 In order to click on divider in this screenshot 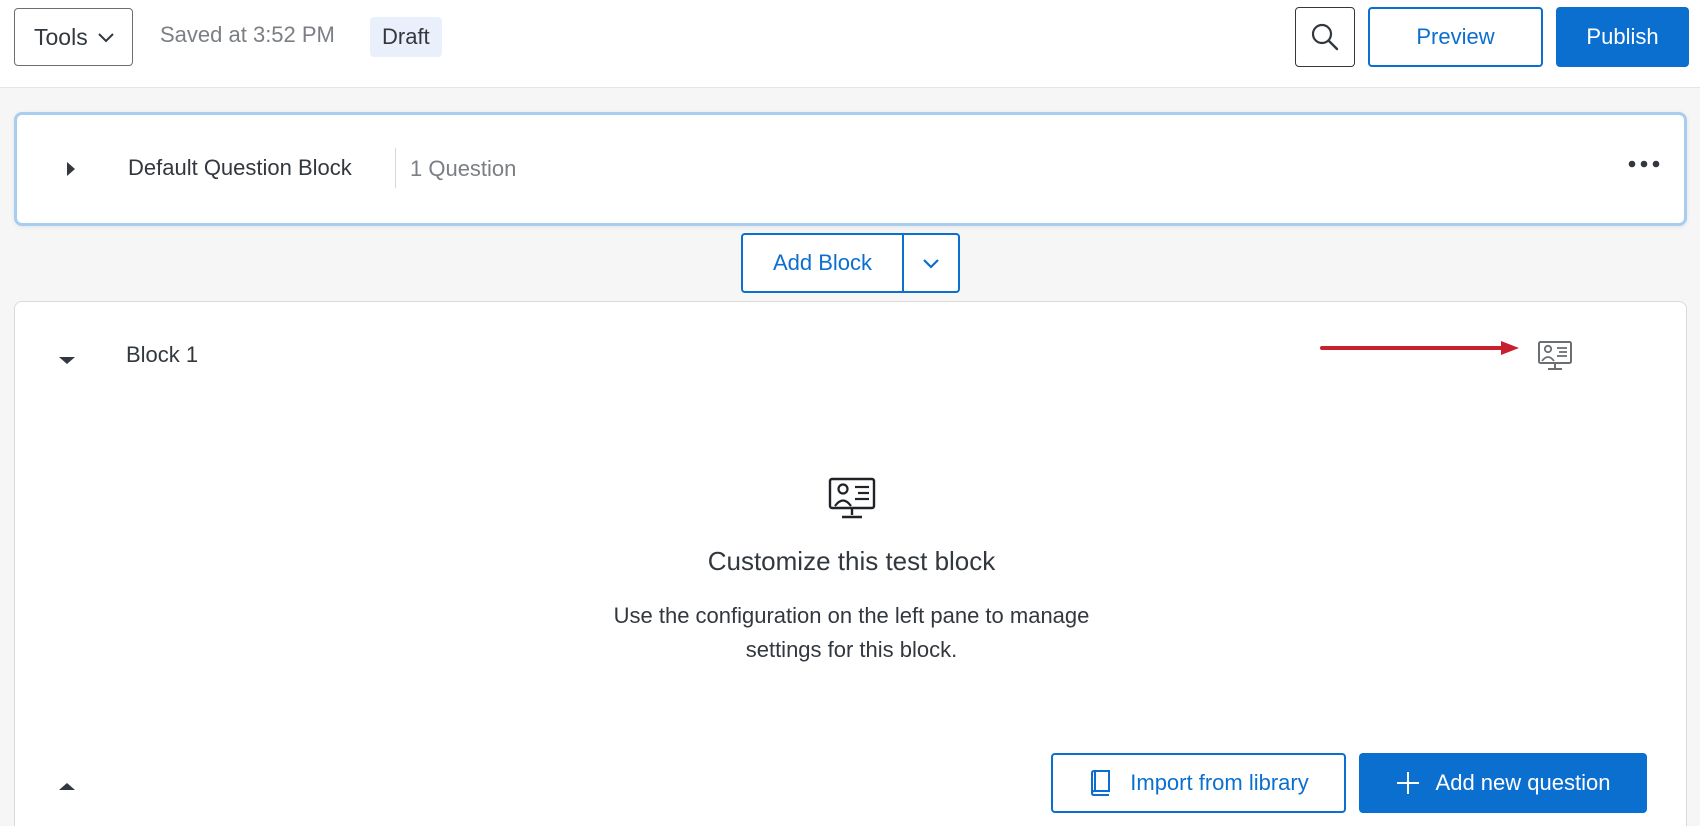, I will do `click(395, 168)`.